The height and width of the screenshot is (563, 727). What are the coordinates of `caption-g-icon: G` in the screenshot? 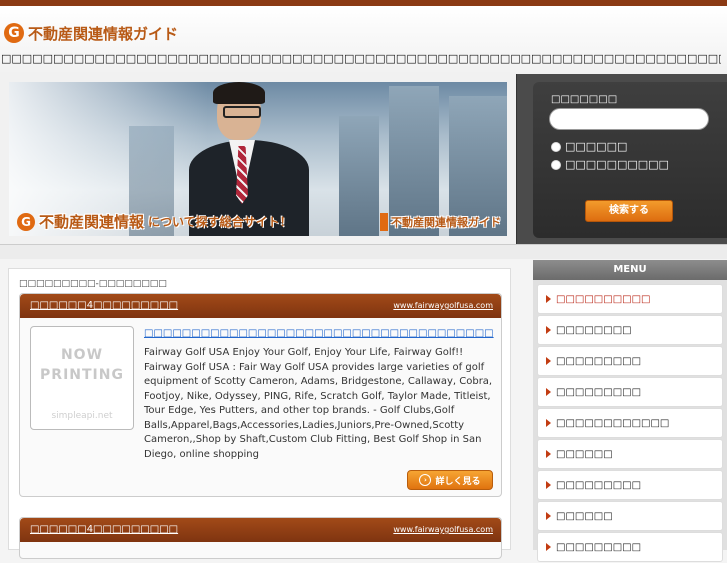 It's located at (26, 221).